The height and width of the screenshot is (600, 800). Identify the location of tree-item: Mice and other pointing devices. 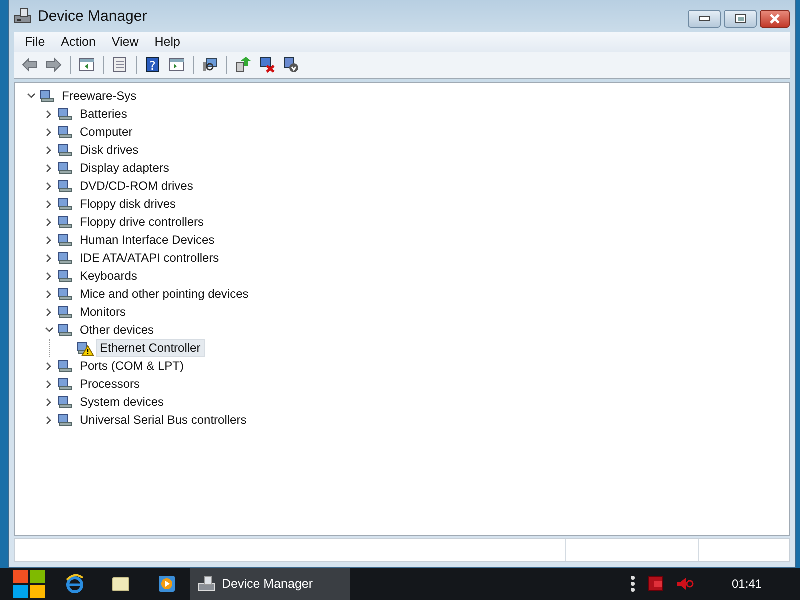
(164, 294).